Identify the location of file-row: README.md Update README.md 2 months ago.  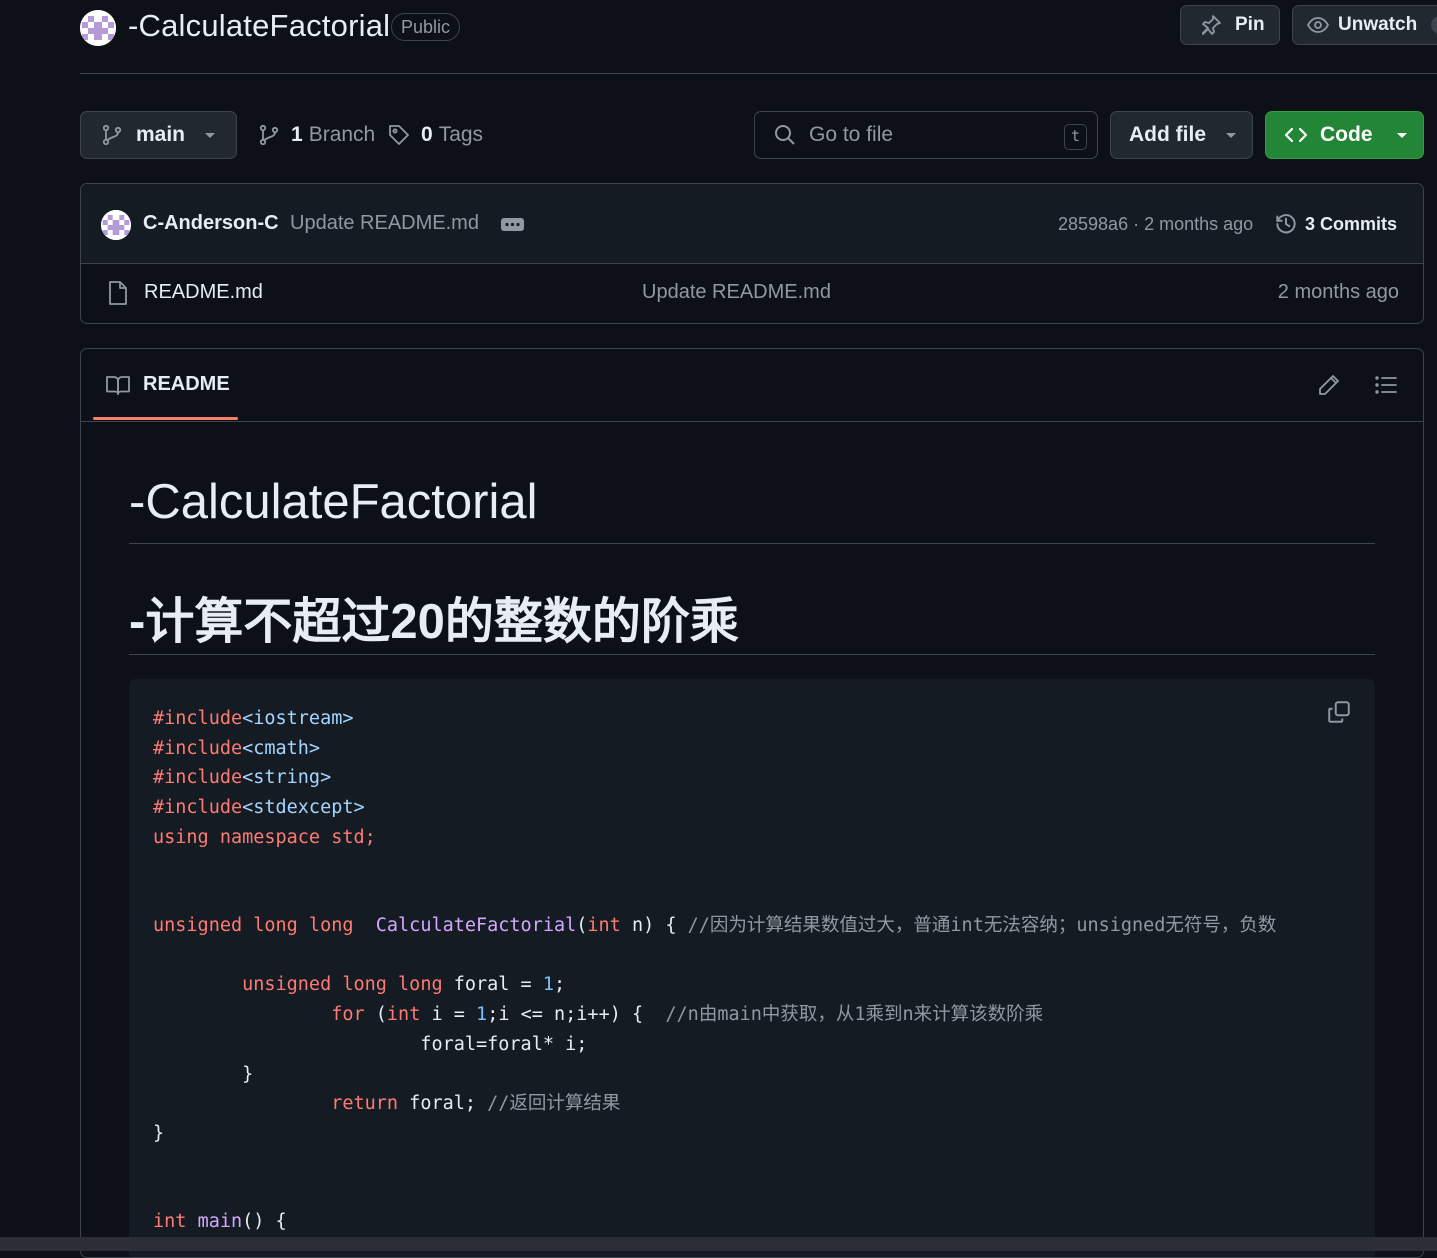
(752, 293).